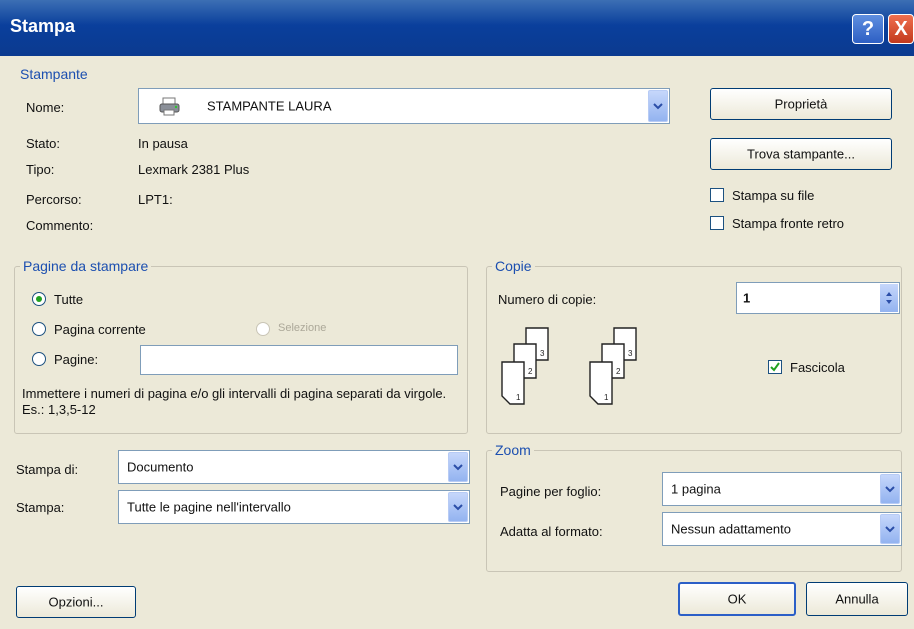 This screenshot has height=629, width=914. Describe the element at coordinates (542, 353) in the screenshot. I see `stack-a-label-3: 3` at that location.